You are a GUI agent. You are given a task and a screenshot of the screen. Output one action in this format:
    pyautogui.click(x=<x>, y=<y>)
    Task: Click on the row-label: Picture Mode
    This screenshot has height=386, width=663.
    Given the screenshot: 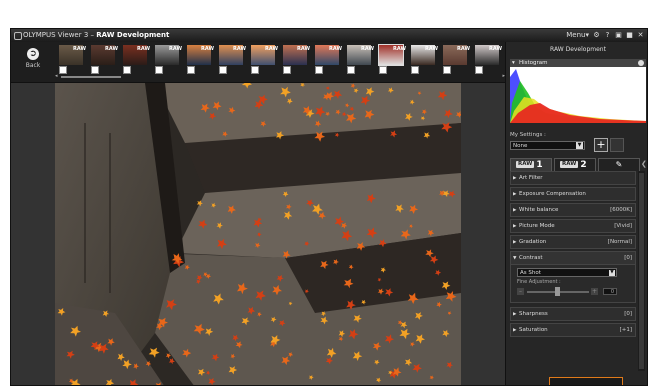 What is the action you would take?
    pyautogui.click(x=537, y=226)
    